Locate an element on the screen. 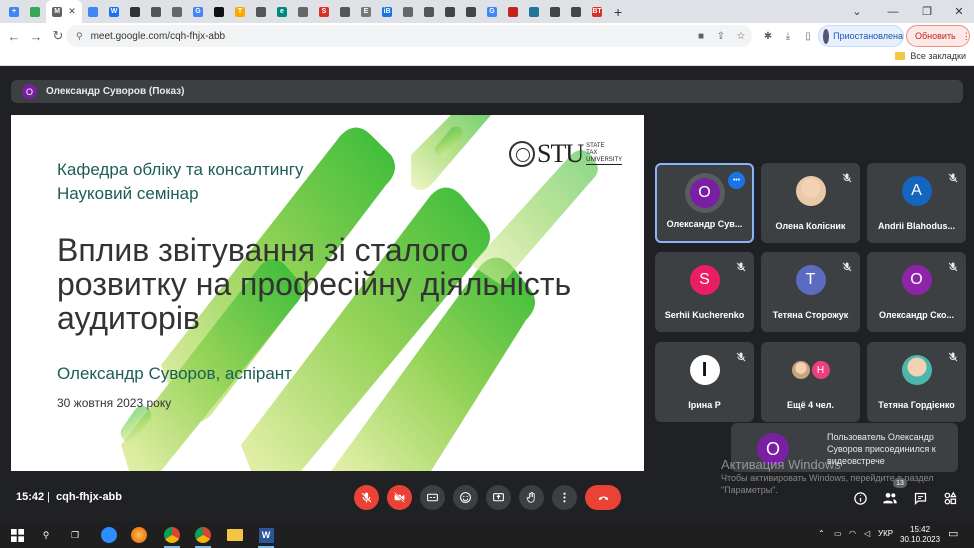 The image size is (974, 548). close-window-button: ✕ is located at coordinates (958, 11).